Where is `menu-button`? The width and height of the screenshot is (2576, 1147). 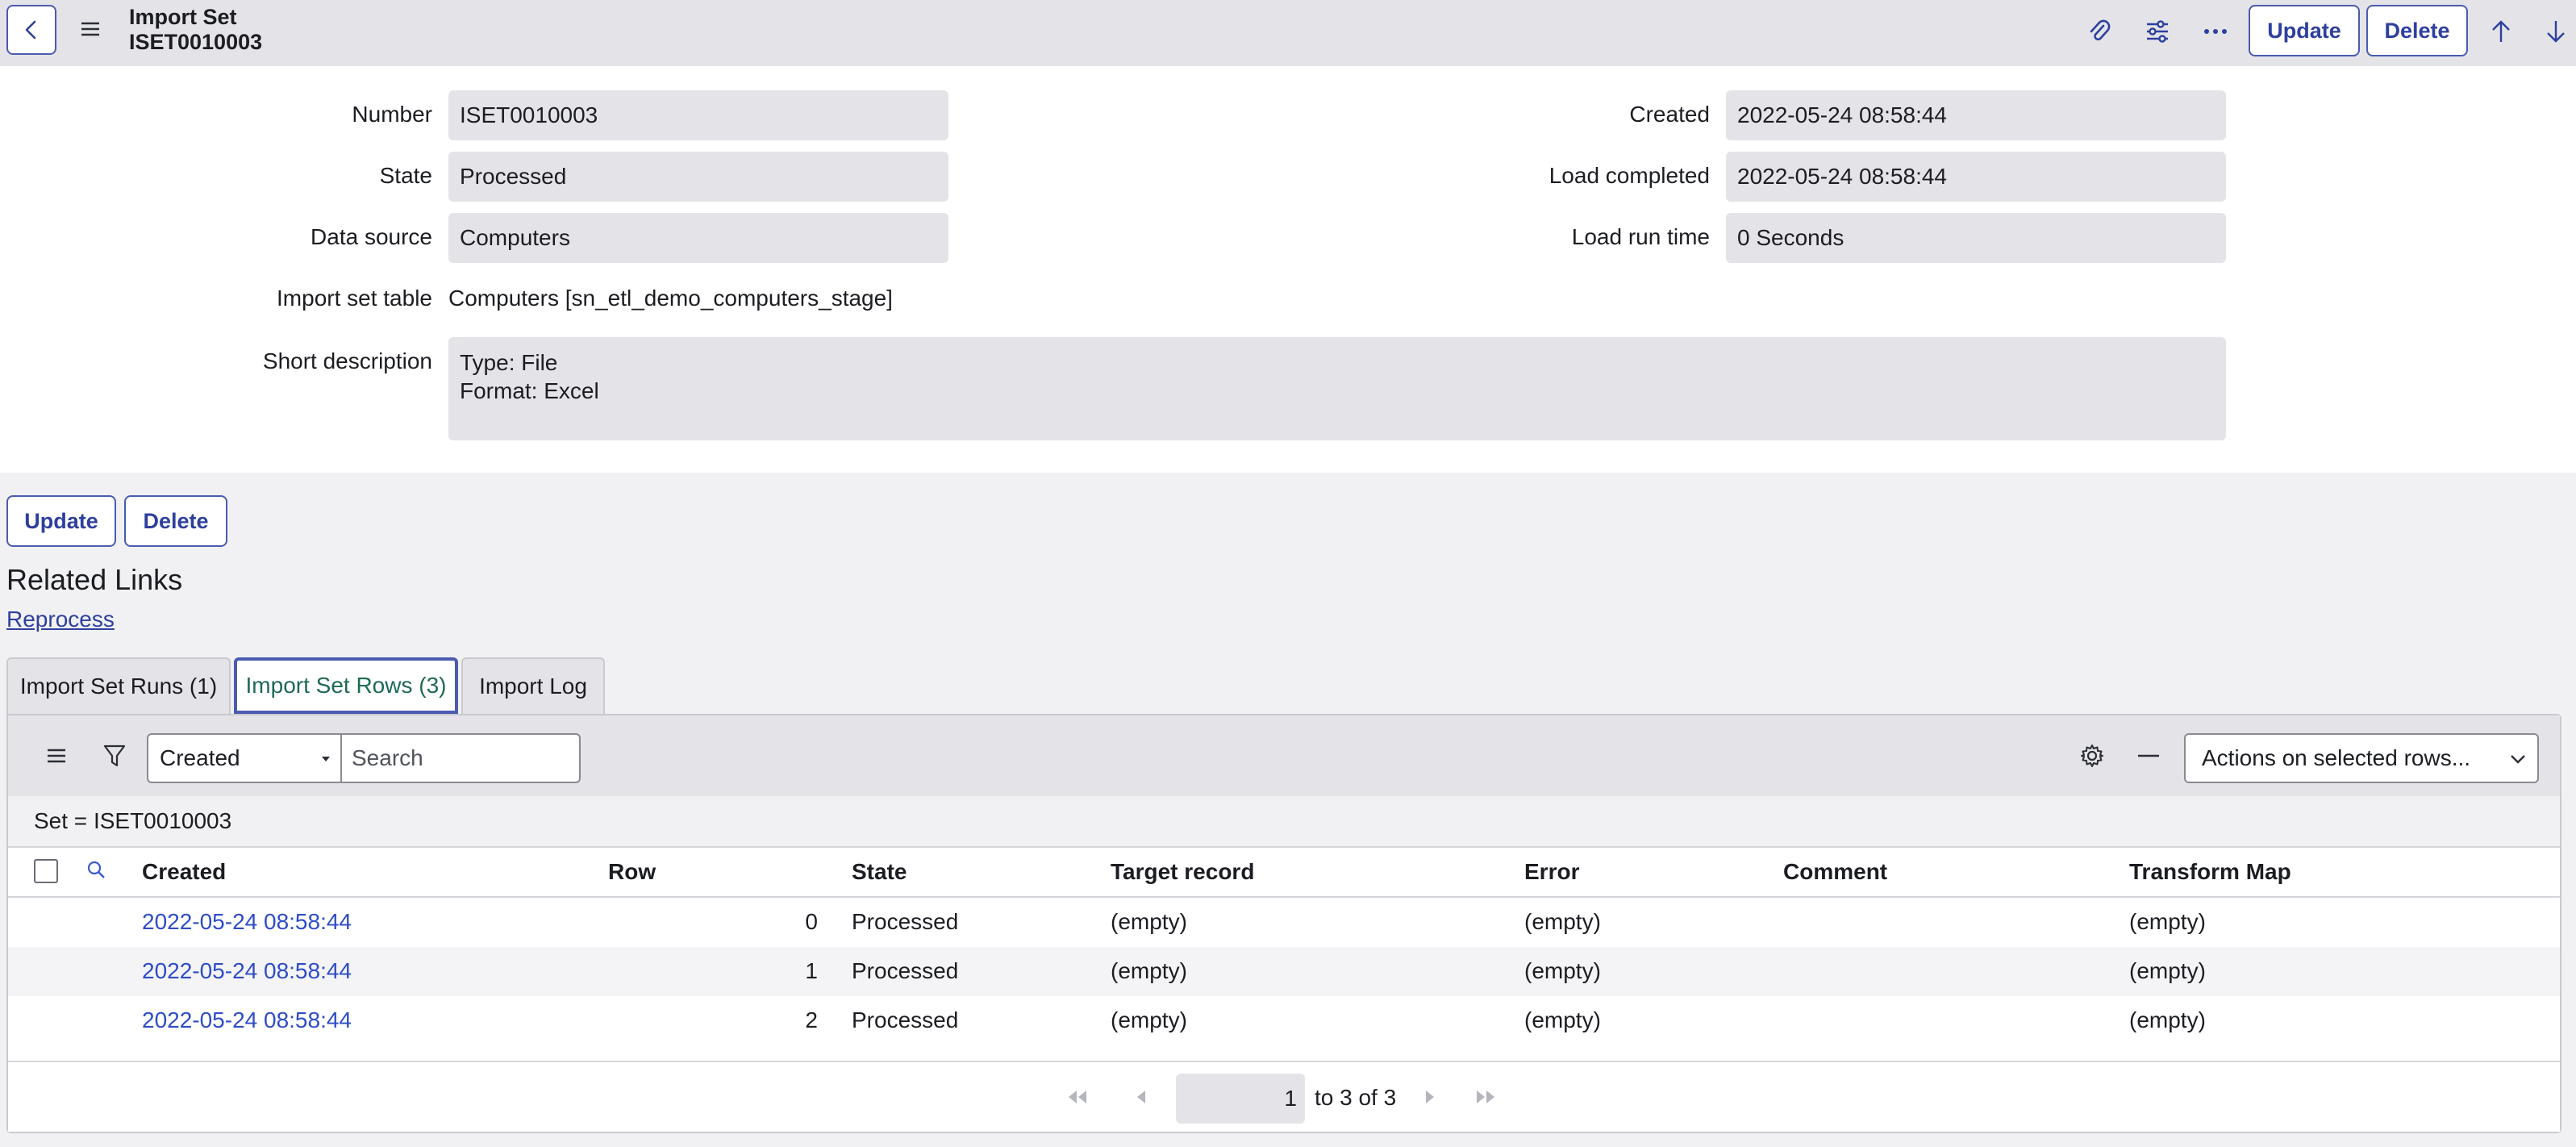
menu-button is located at coordinates (90, 29).